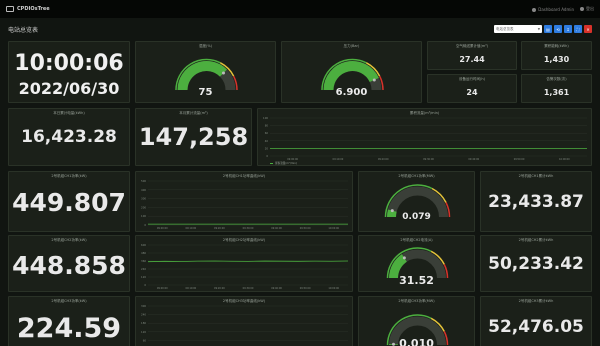 This screenshot has width=600, height=346. Describe the element at coordinates (351, 92) in the screenshot. I see `gauge-value: 6.900` at that location.